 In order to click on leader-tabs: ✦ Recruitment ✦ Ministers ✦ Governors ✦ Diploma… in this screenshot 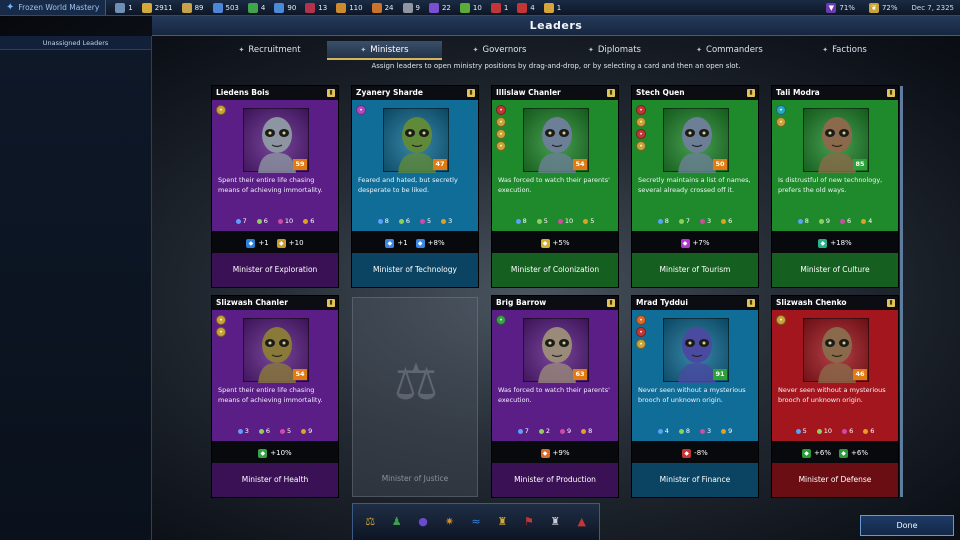, I will do `click(557, 50)`.